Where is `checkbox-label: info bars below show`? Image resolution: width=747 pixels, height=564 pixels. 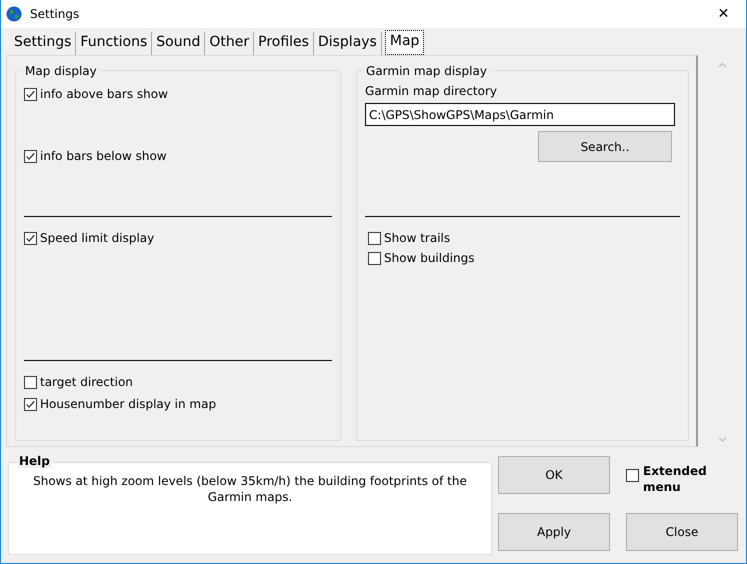 checkbox-label: info bars below show is located at coordinates (103, 156).